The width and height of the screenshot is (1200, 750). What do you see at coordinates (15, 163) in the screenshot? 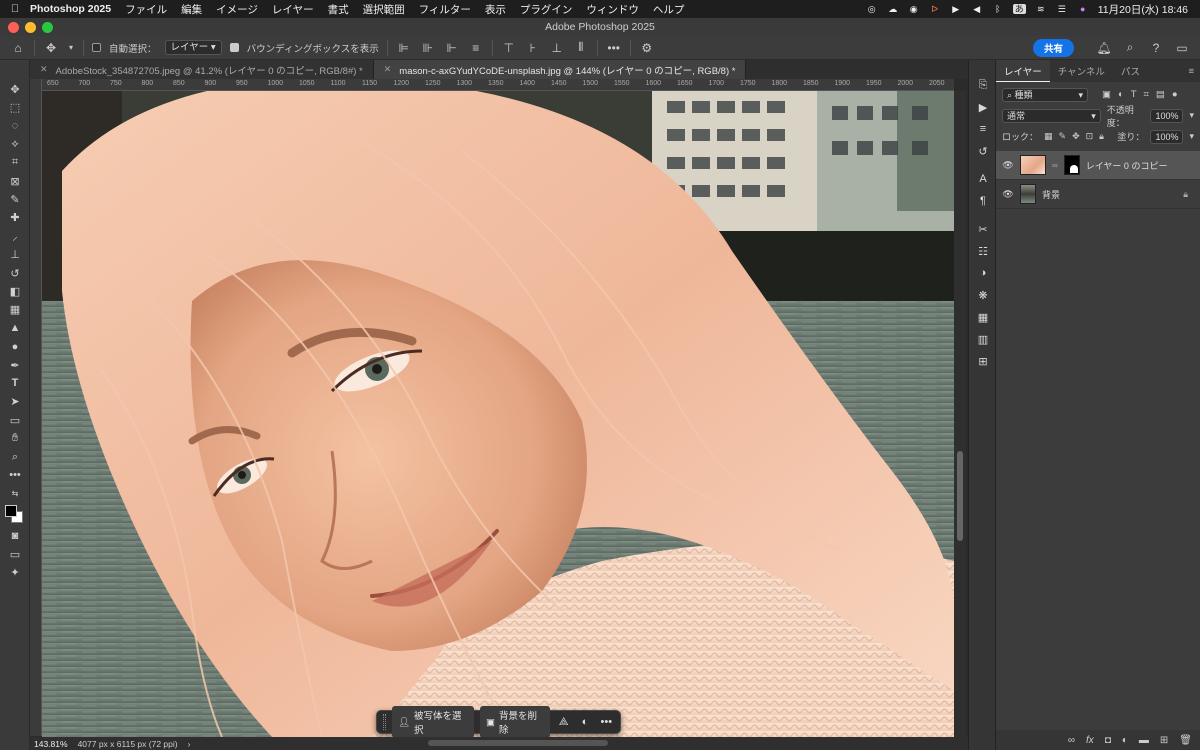
I see `crop-tool-icon: ⌗` at bounding box center [15, 163].